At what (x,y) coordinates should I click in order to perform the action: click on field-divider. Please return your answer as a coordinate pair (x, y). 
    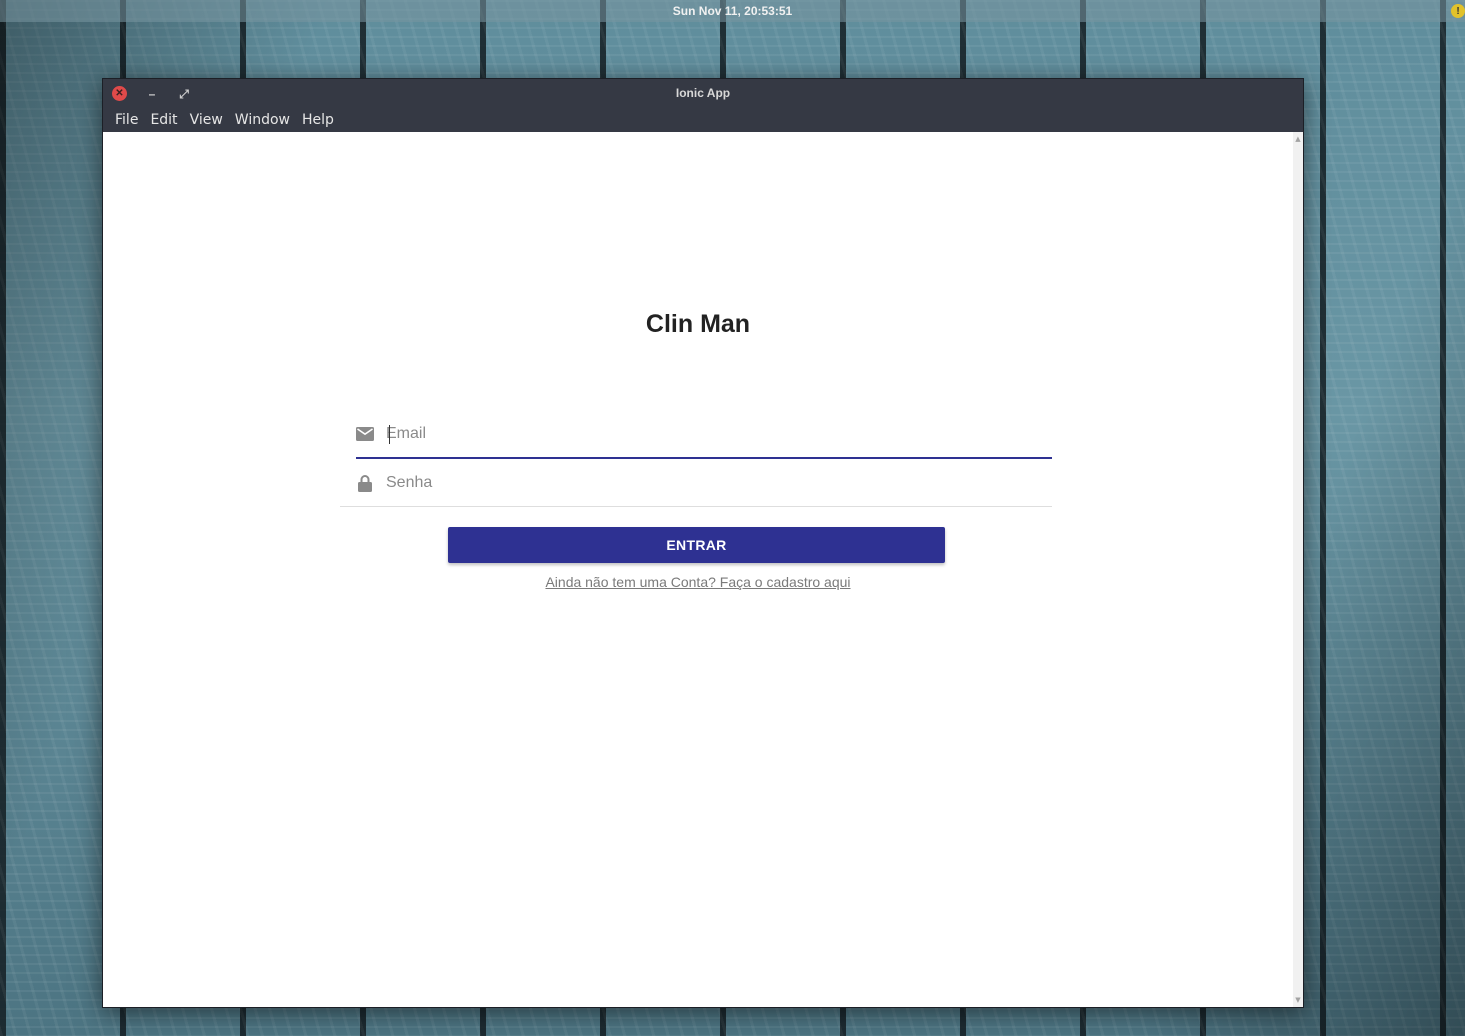
    Looking at the image, I should click on (696, 506).